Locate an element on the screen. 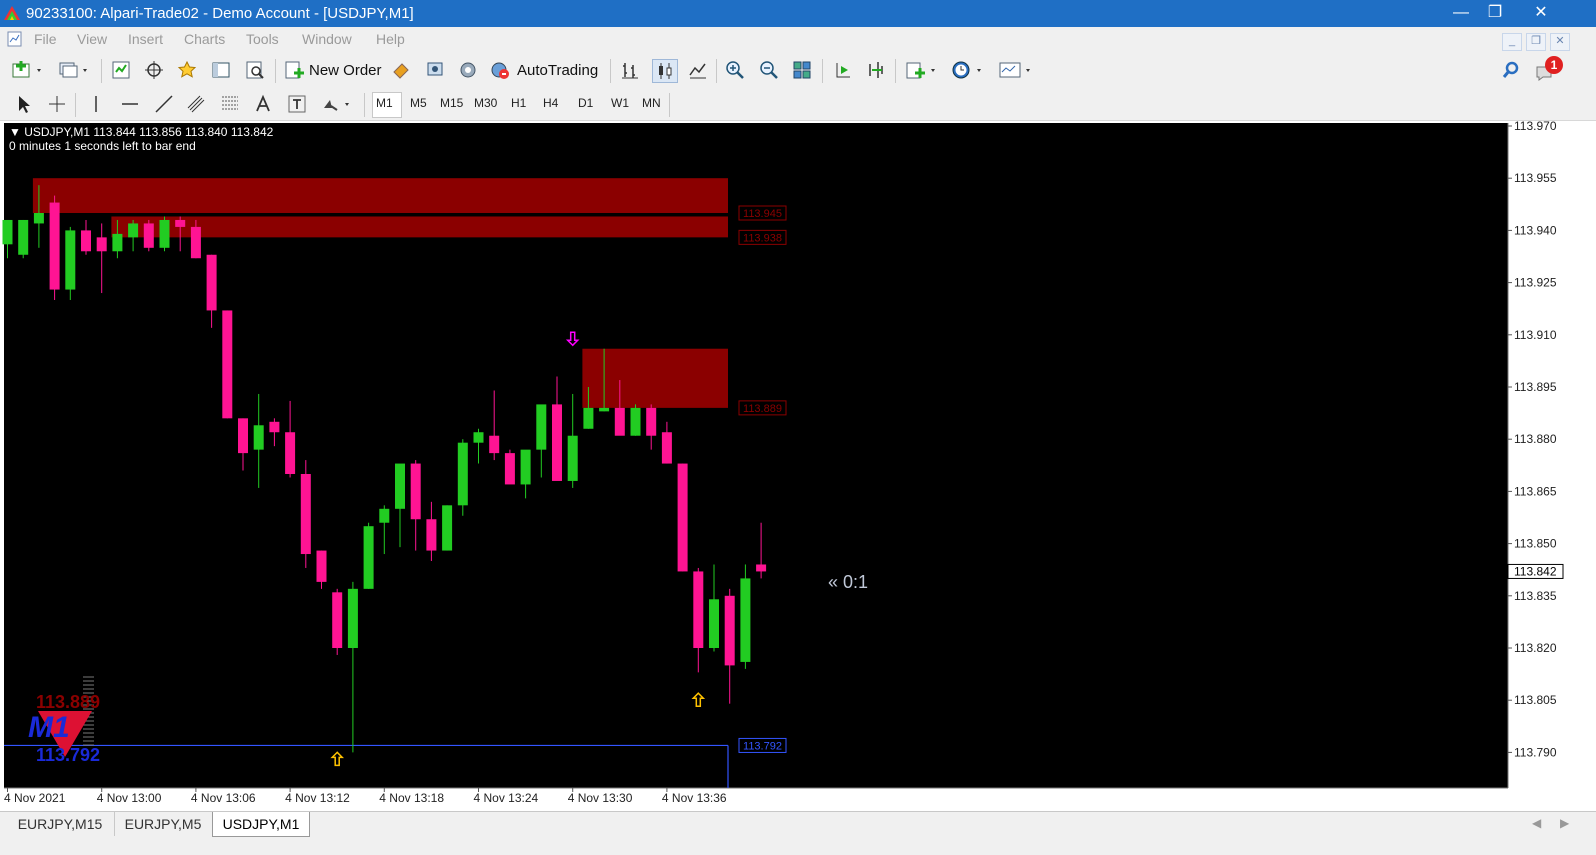 The height and width of the screenshot is (855, 1596). profiles-button is located at coordinates (74, 70).